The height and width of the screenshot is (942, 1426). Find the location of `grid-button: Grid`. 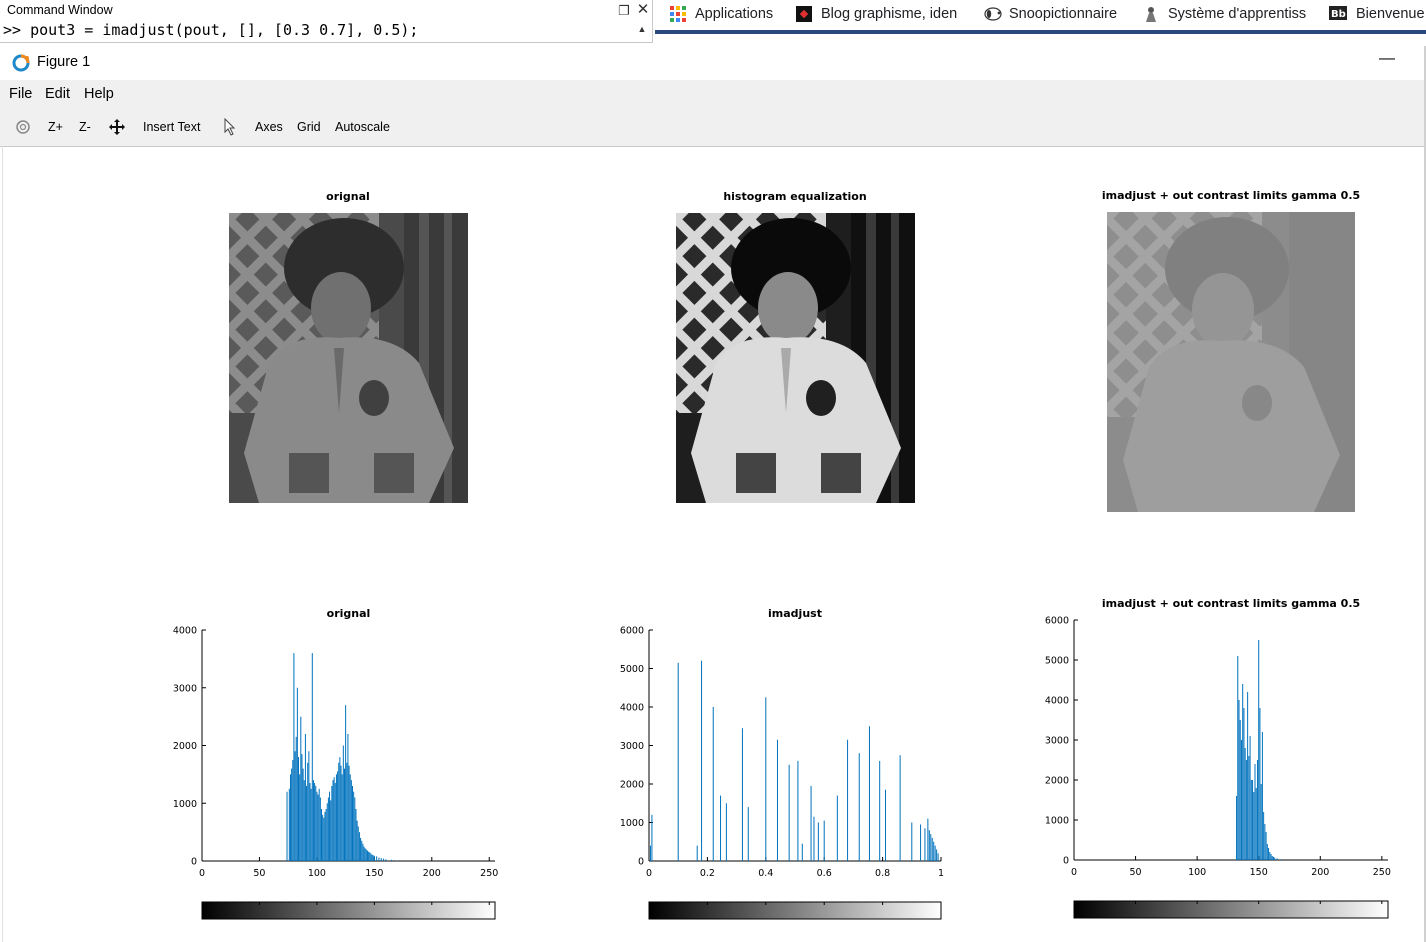

grid-button: Grid is located at coordinates (309, 127).